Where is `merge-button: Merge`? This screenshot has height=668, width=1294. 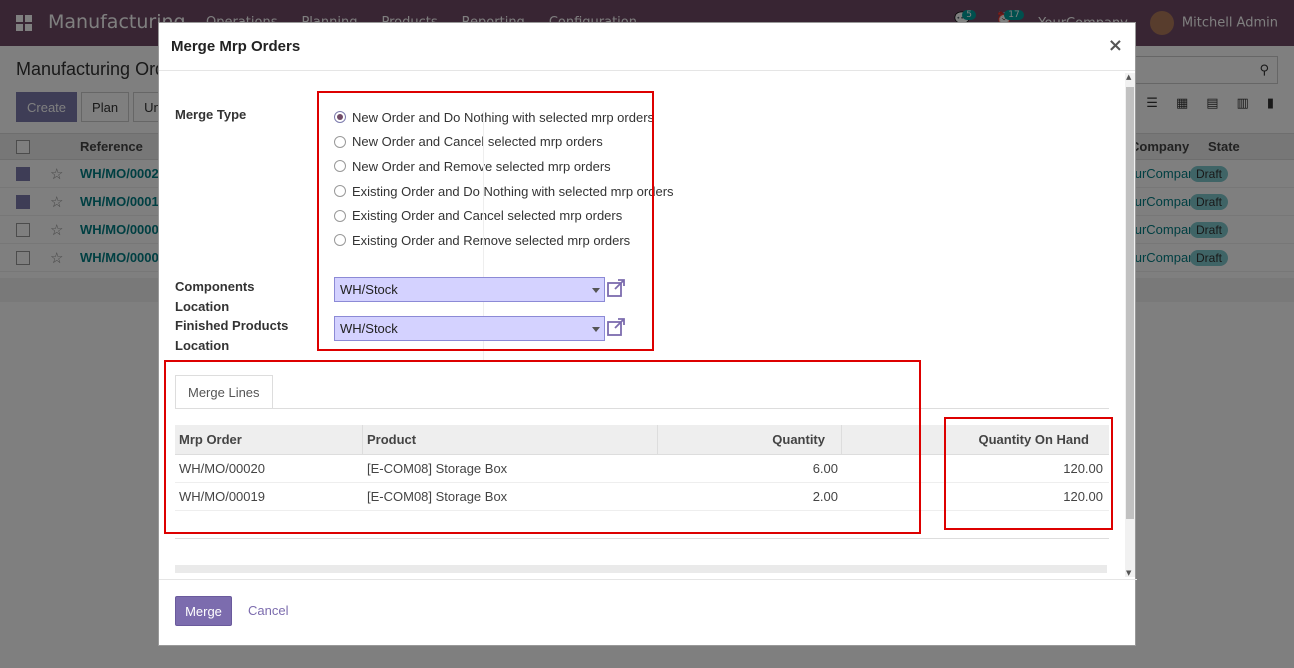 merge-button: Merge is located at coordinates (203, 611).